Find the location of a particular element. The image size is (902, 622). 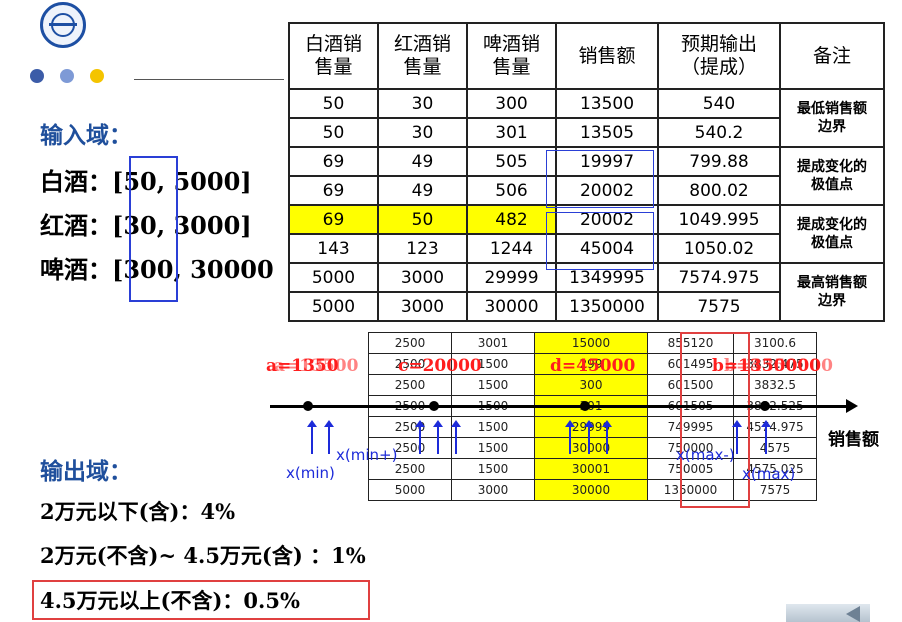

lower-bound-box is located at coordinates (153, 229).